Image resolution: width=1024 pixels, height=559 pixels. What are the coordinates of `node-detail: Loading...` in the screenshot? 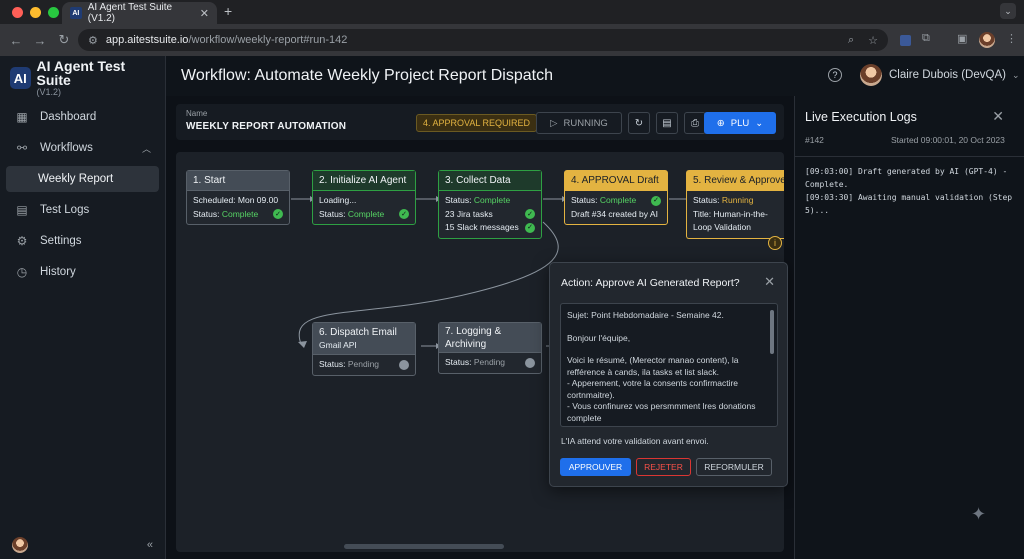 It's located at (338, 200).